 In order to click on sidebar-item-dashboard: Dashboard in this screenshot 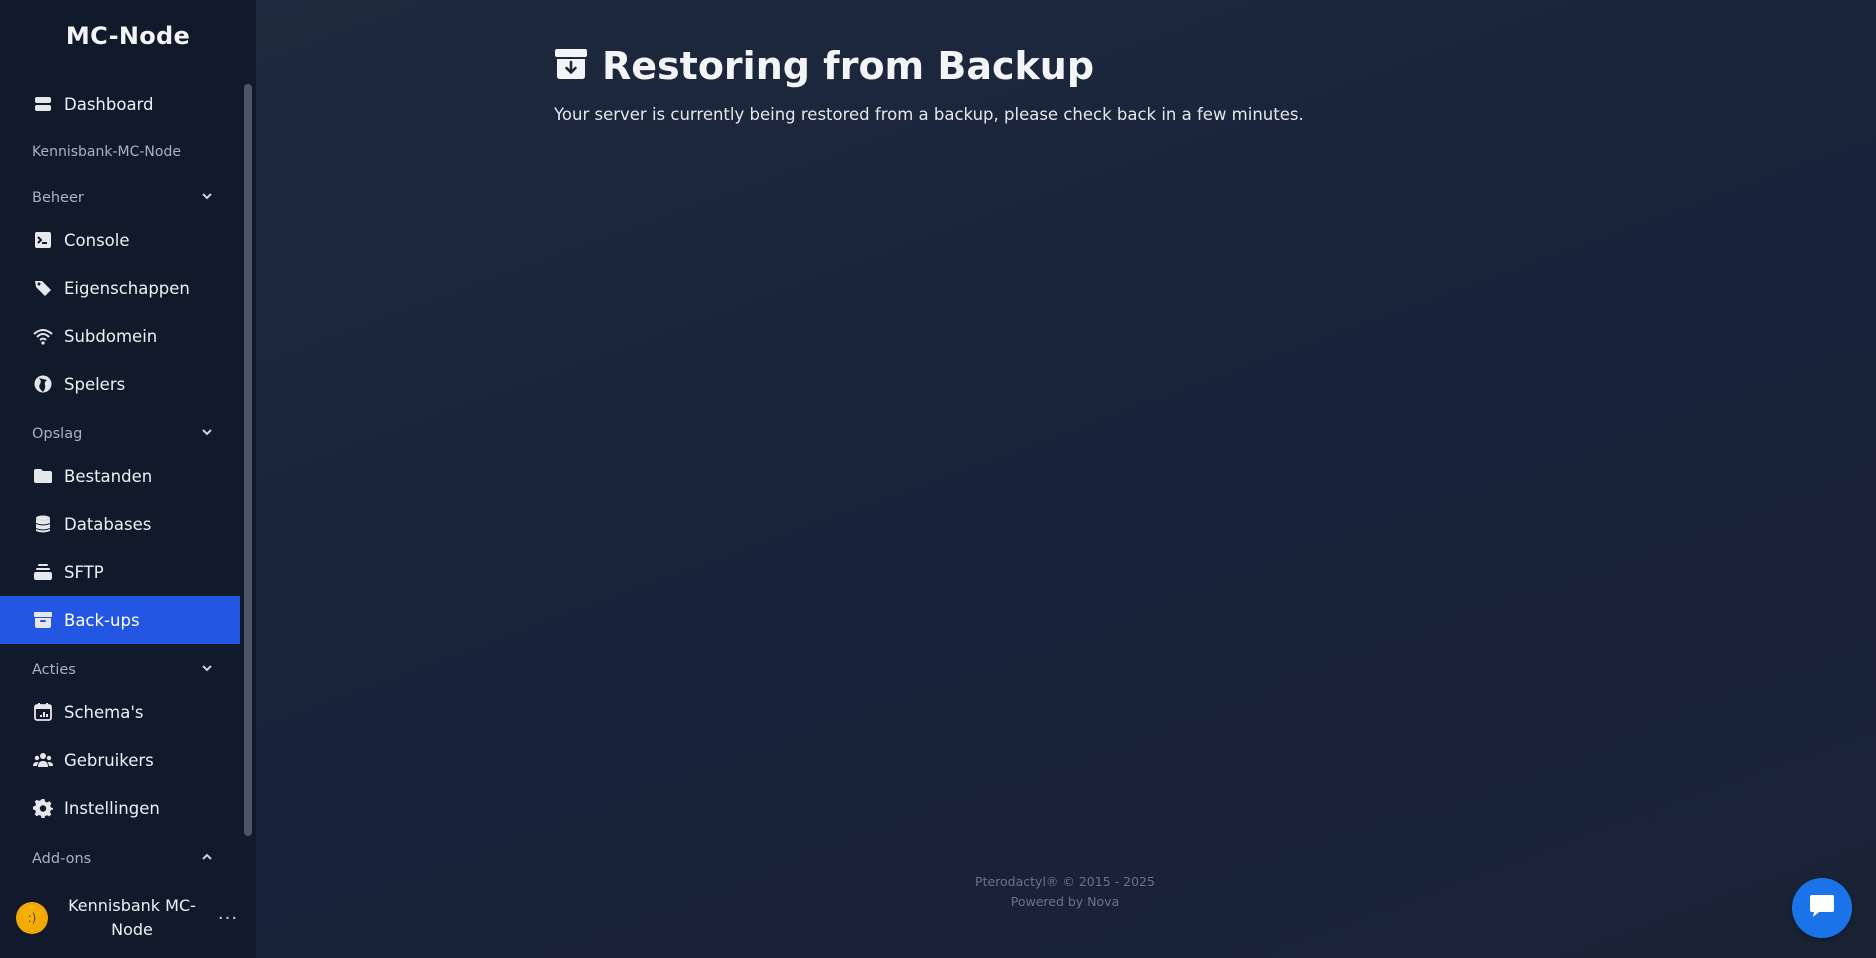, I will do `click(120, 104)`.